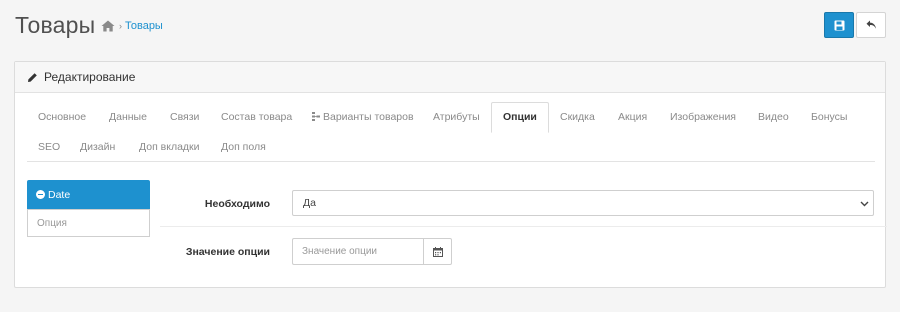 The width and height of the screenshot is (900, 312). Describe the element at coordinates (90, 77) in the screenshot. I see `panel-heading-text: Редактирование` at that location.